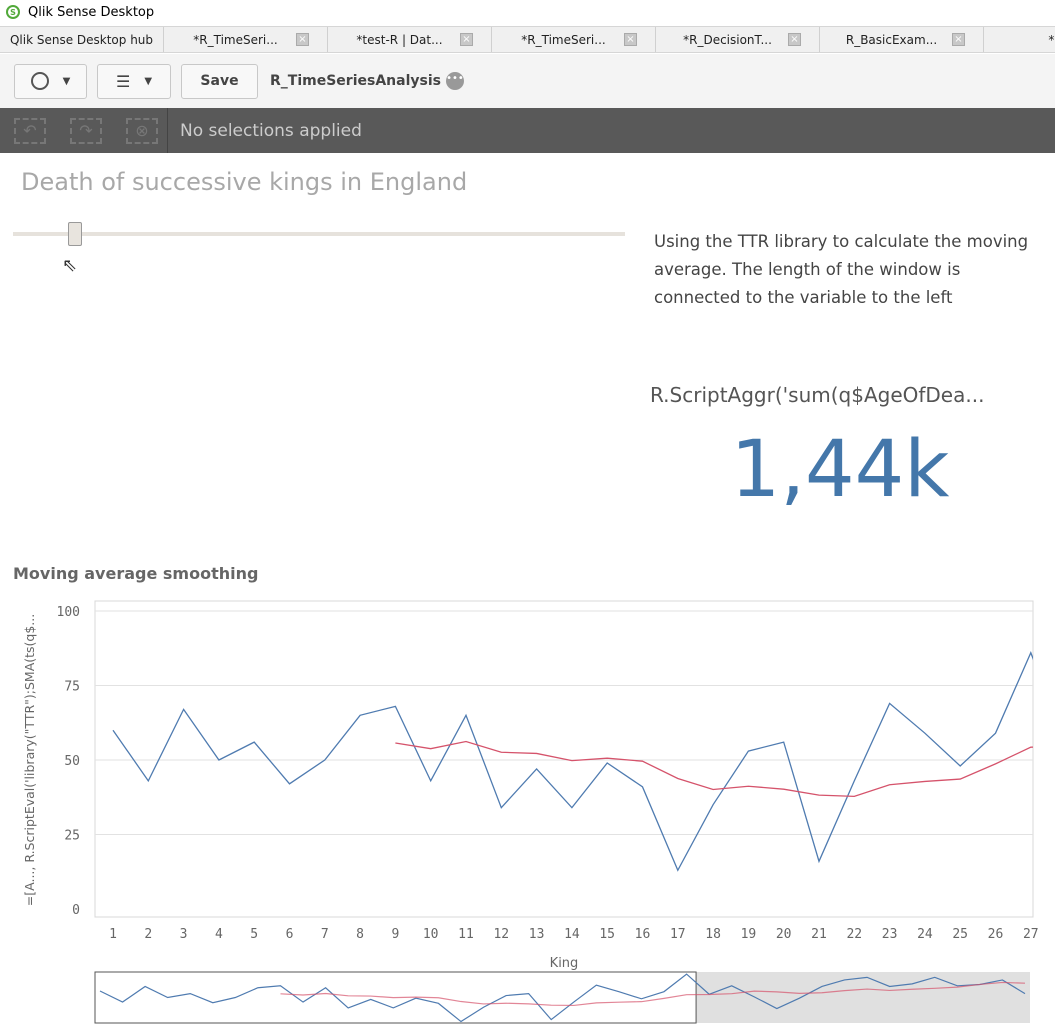  I want to click on x-tick-label: 24, so click(925, 934).